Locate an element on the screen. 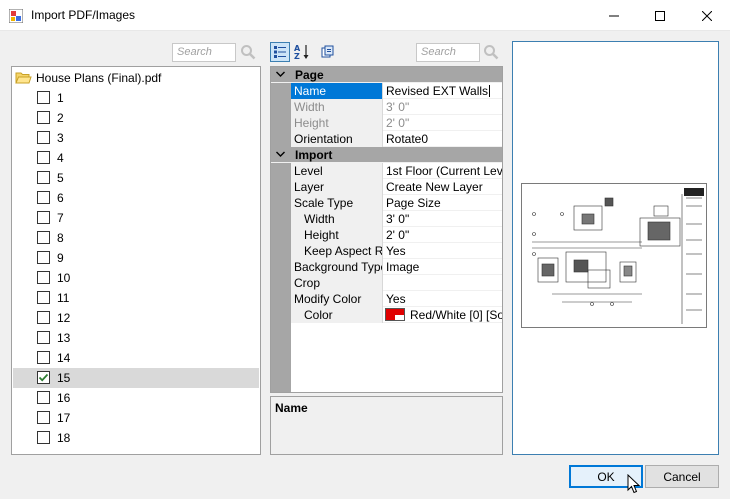  property-name: Scale Type is located at coordinates (337, 203).